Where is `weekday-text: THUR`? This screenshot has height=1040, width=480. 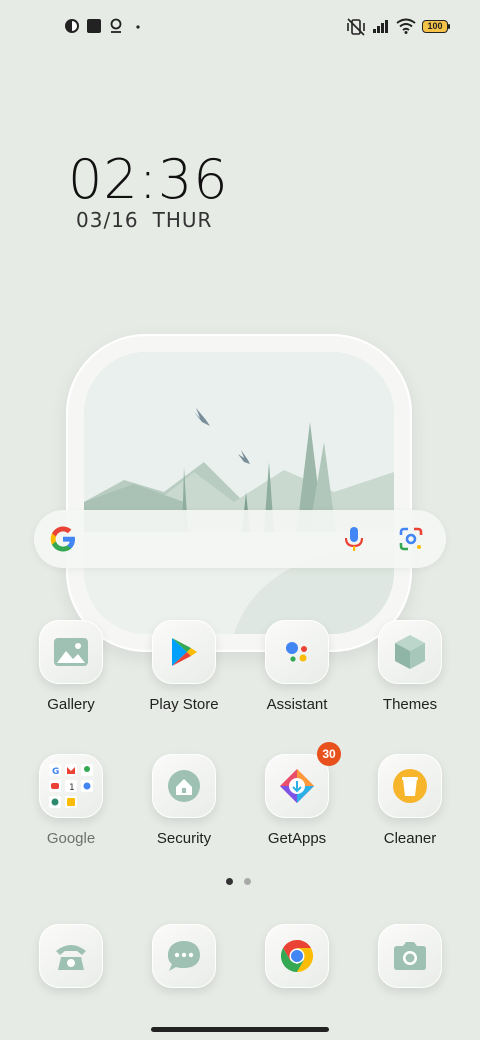
weekday-text: THUR is located at coordinates (182, 220).